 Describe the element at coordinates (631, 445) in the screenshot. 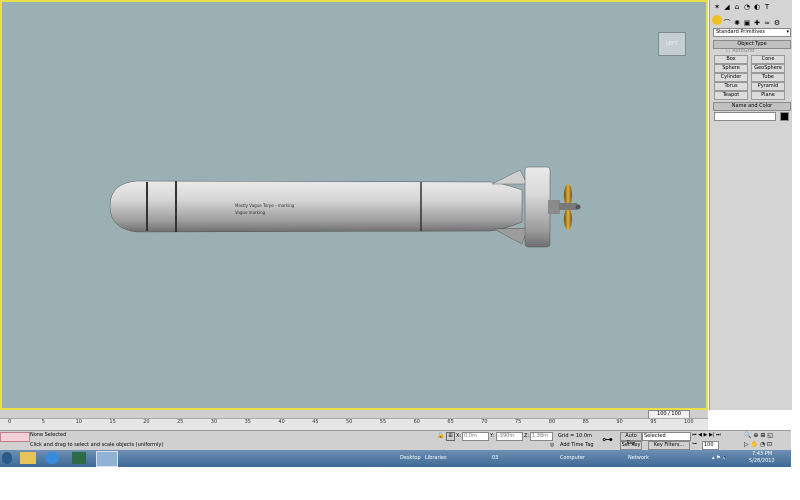

I see `set-key-button: Set Key` at that location.